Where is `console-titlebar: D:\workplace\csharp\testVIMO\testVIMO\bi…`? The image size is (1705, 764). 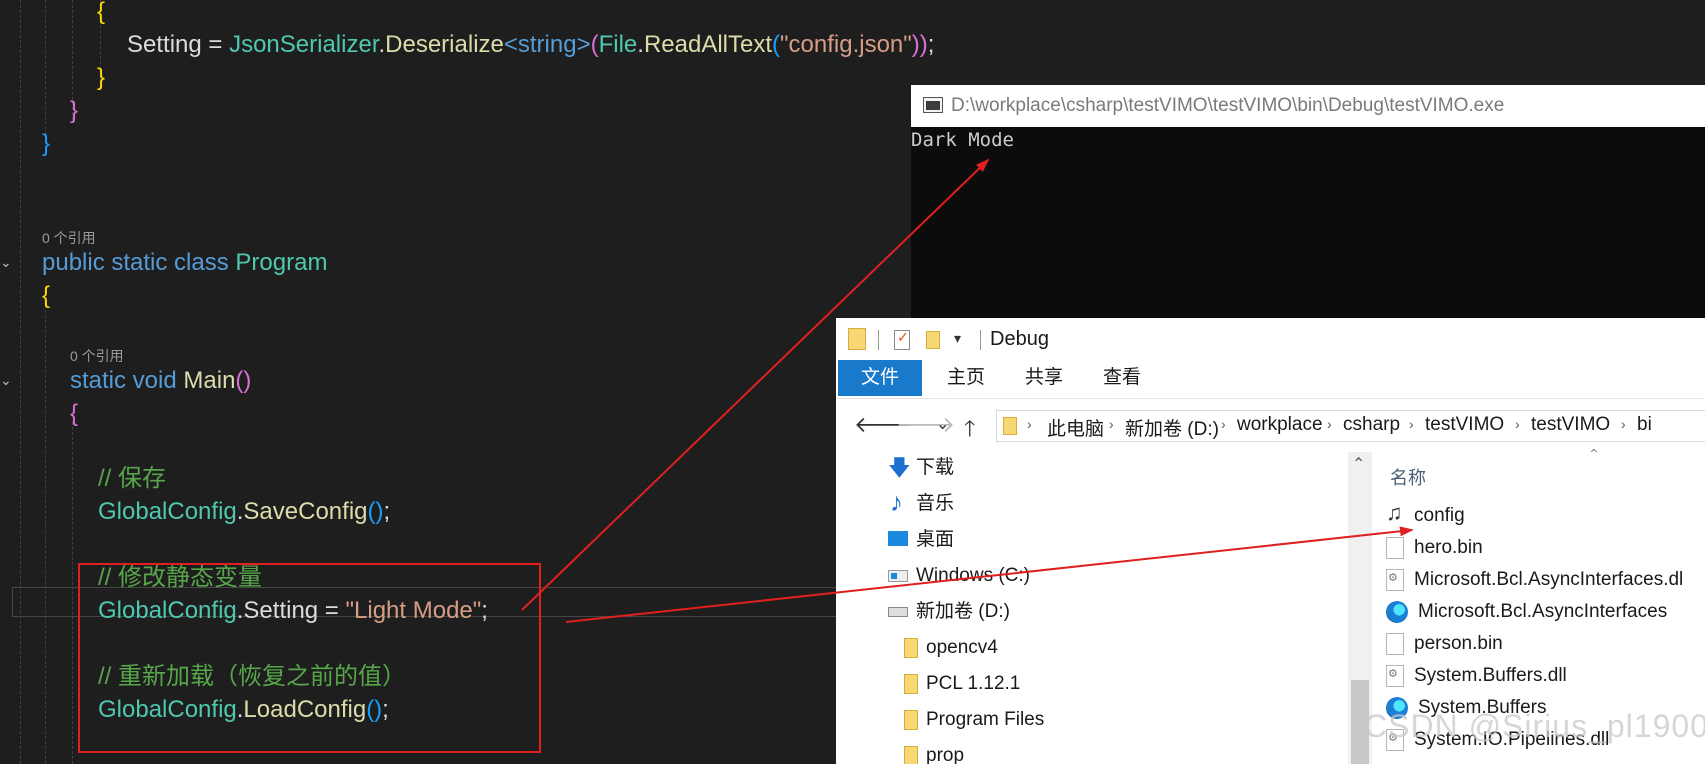
console-titlebar: D:\workplace\csharp\testVIMO\testVIMO\bi… is located at coordinates (1308, 106).